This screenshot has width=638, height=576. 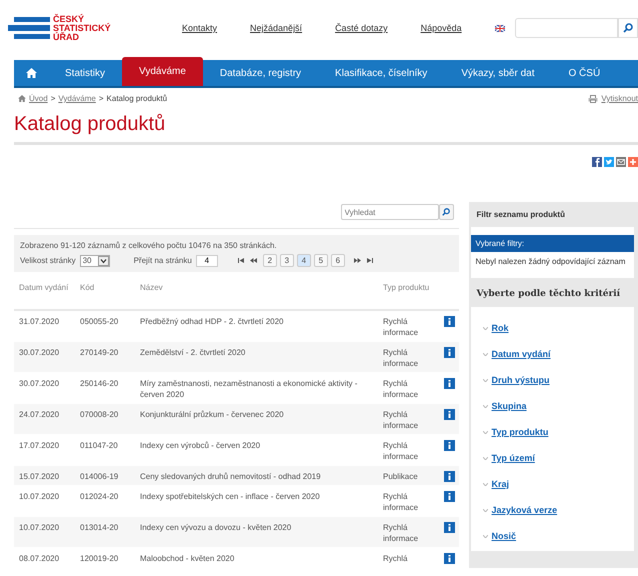 What do you see at coordinates (103, 261) in the screenshot?
I see `caret-icon` at bounding box center [103, 261].